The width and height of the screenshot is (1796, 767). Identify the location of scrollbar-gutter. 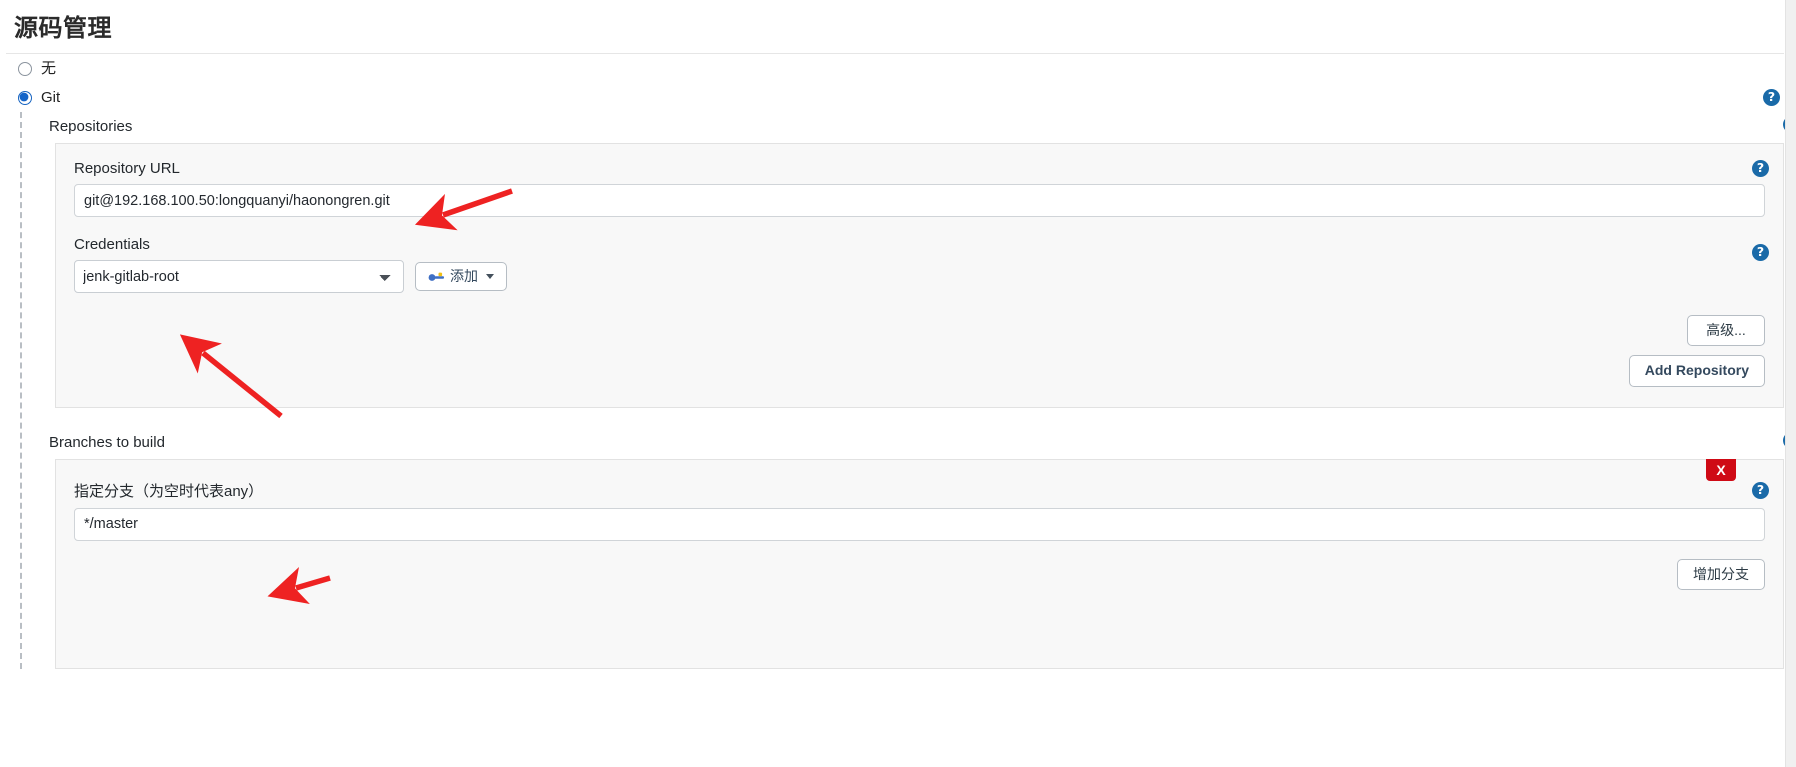
(1790, 383).